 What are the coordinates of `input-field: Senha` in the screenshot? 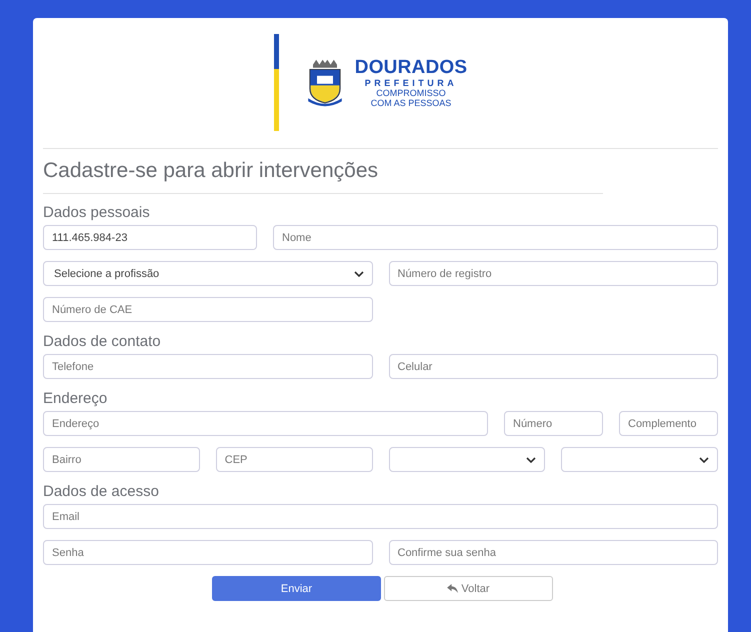 It's located at (207, 552).